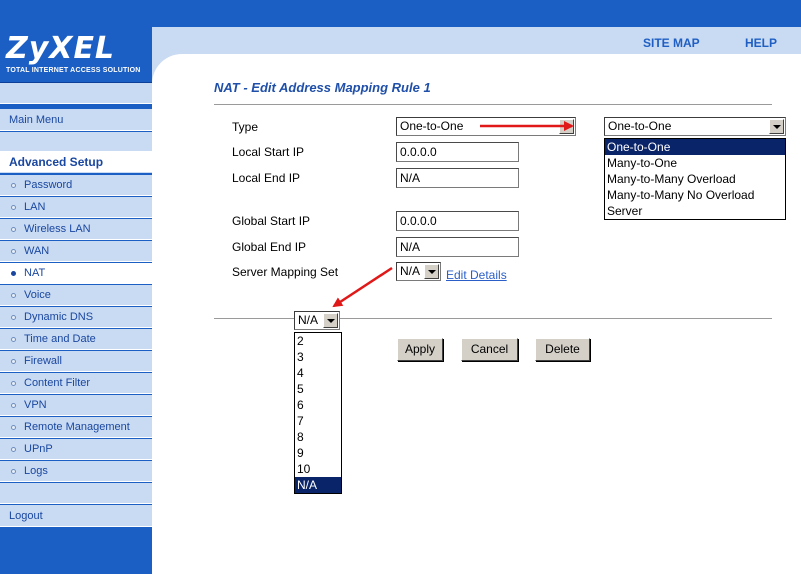 The height and width of the screenshot is (574, 801). Describe the element at coordinates (35, 405) in the screenshot. I see `sidebar-item-label: VPN` at that location.